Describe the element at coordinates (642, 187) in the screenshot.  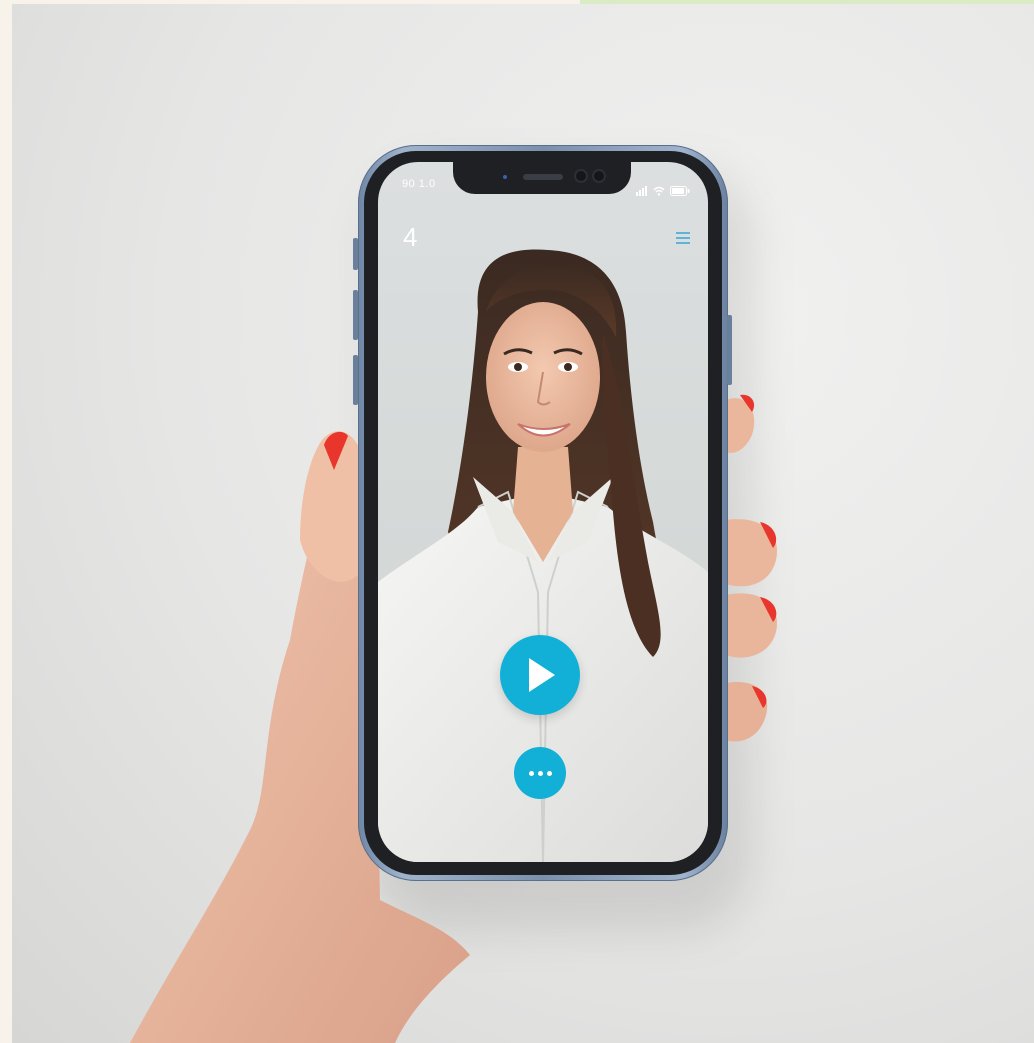
I see `signal-icon` at that location.